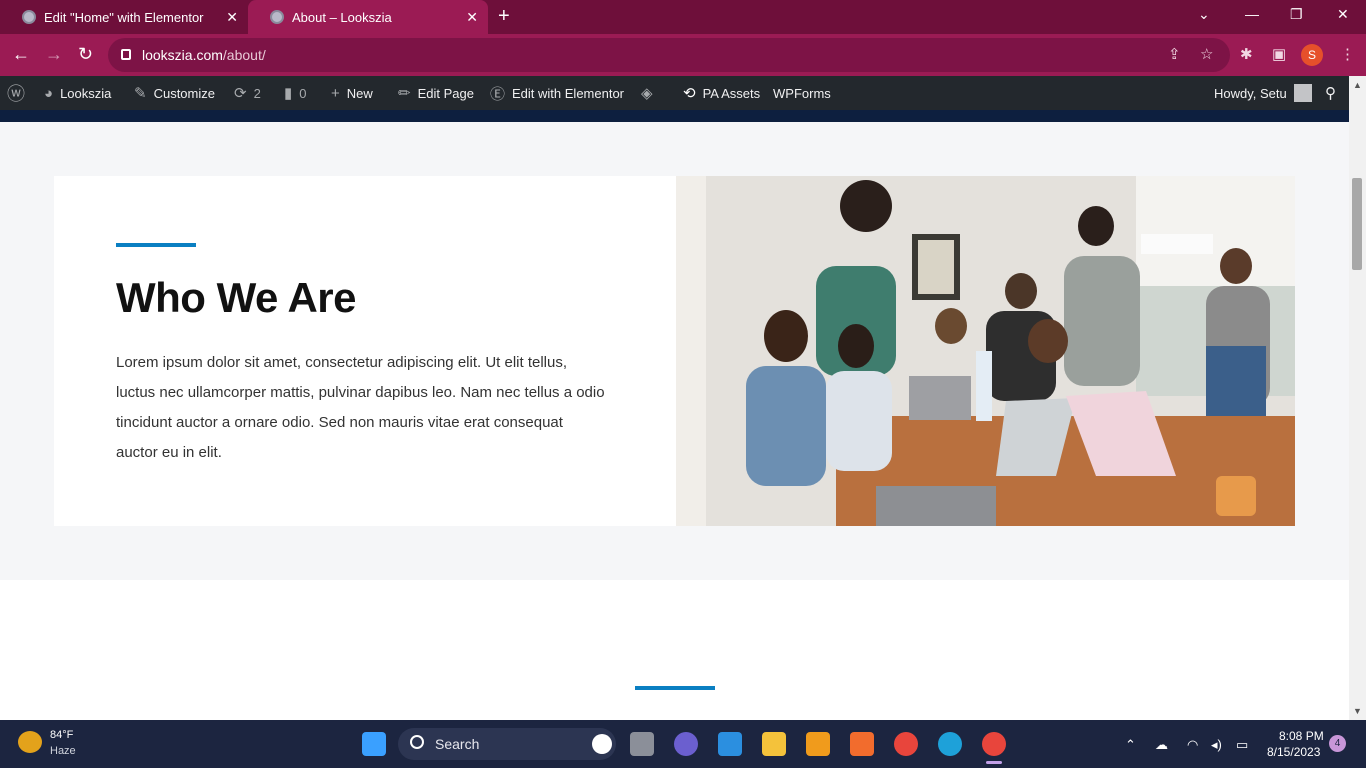 The width and height of the screenshot is (1366, 768). What do you see at coordinates (247, 93) in the screenshot?
I see `admin-updates: ⟳ 2` at bounding box center [247, 93].